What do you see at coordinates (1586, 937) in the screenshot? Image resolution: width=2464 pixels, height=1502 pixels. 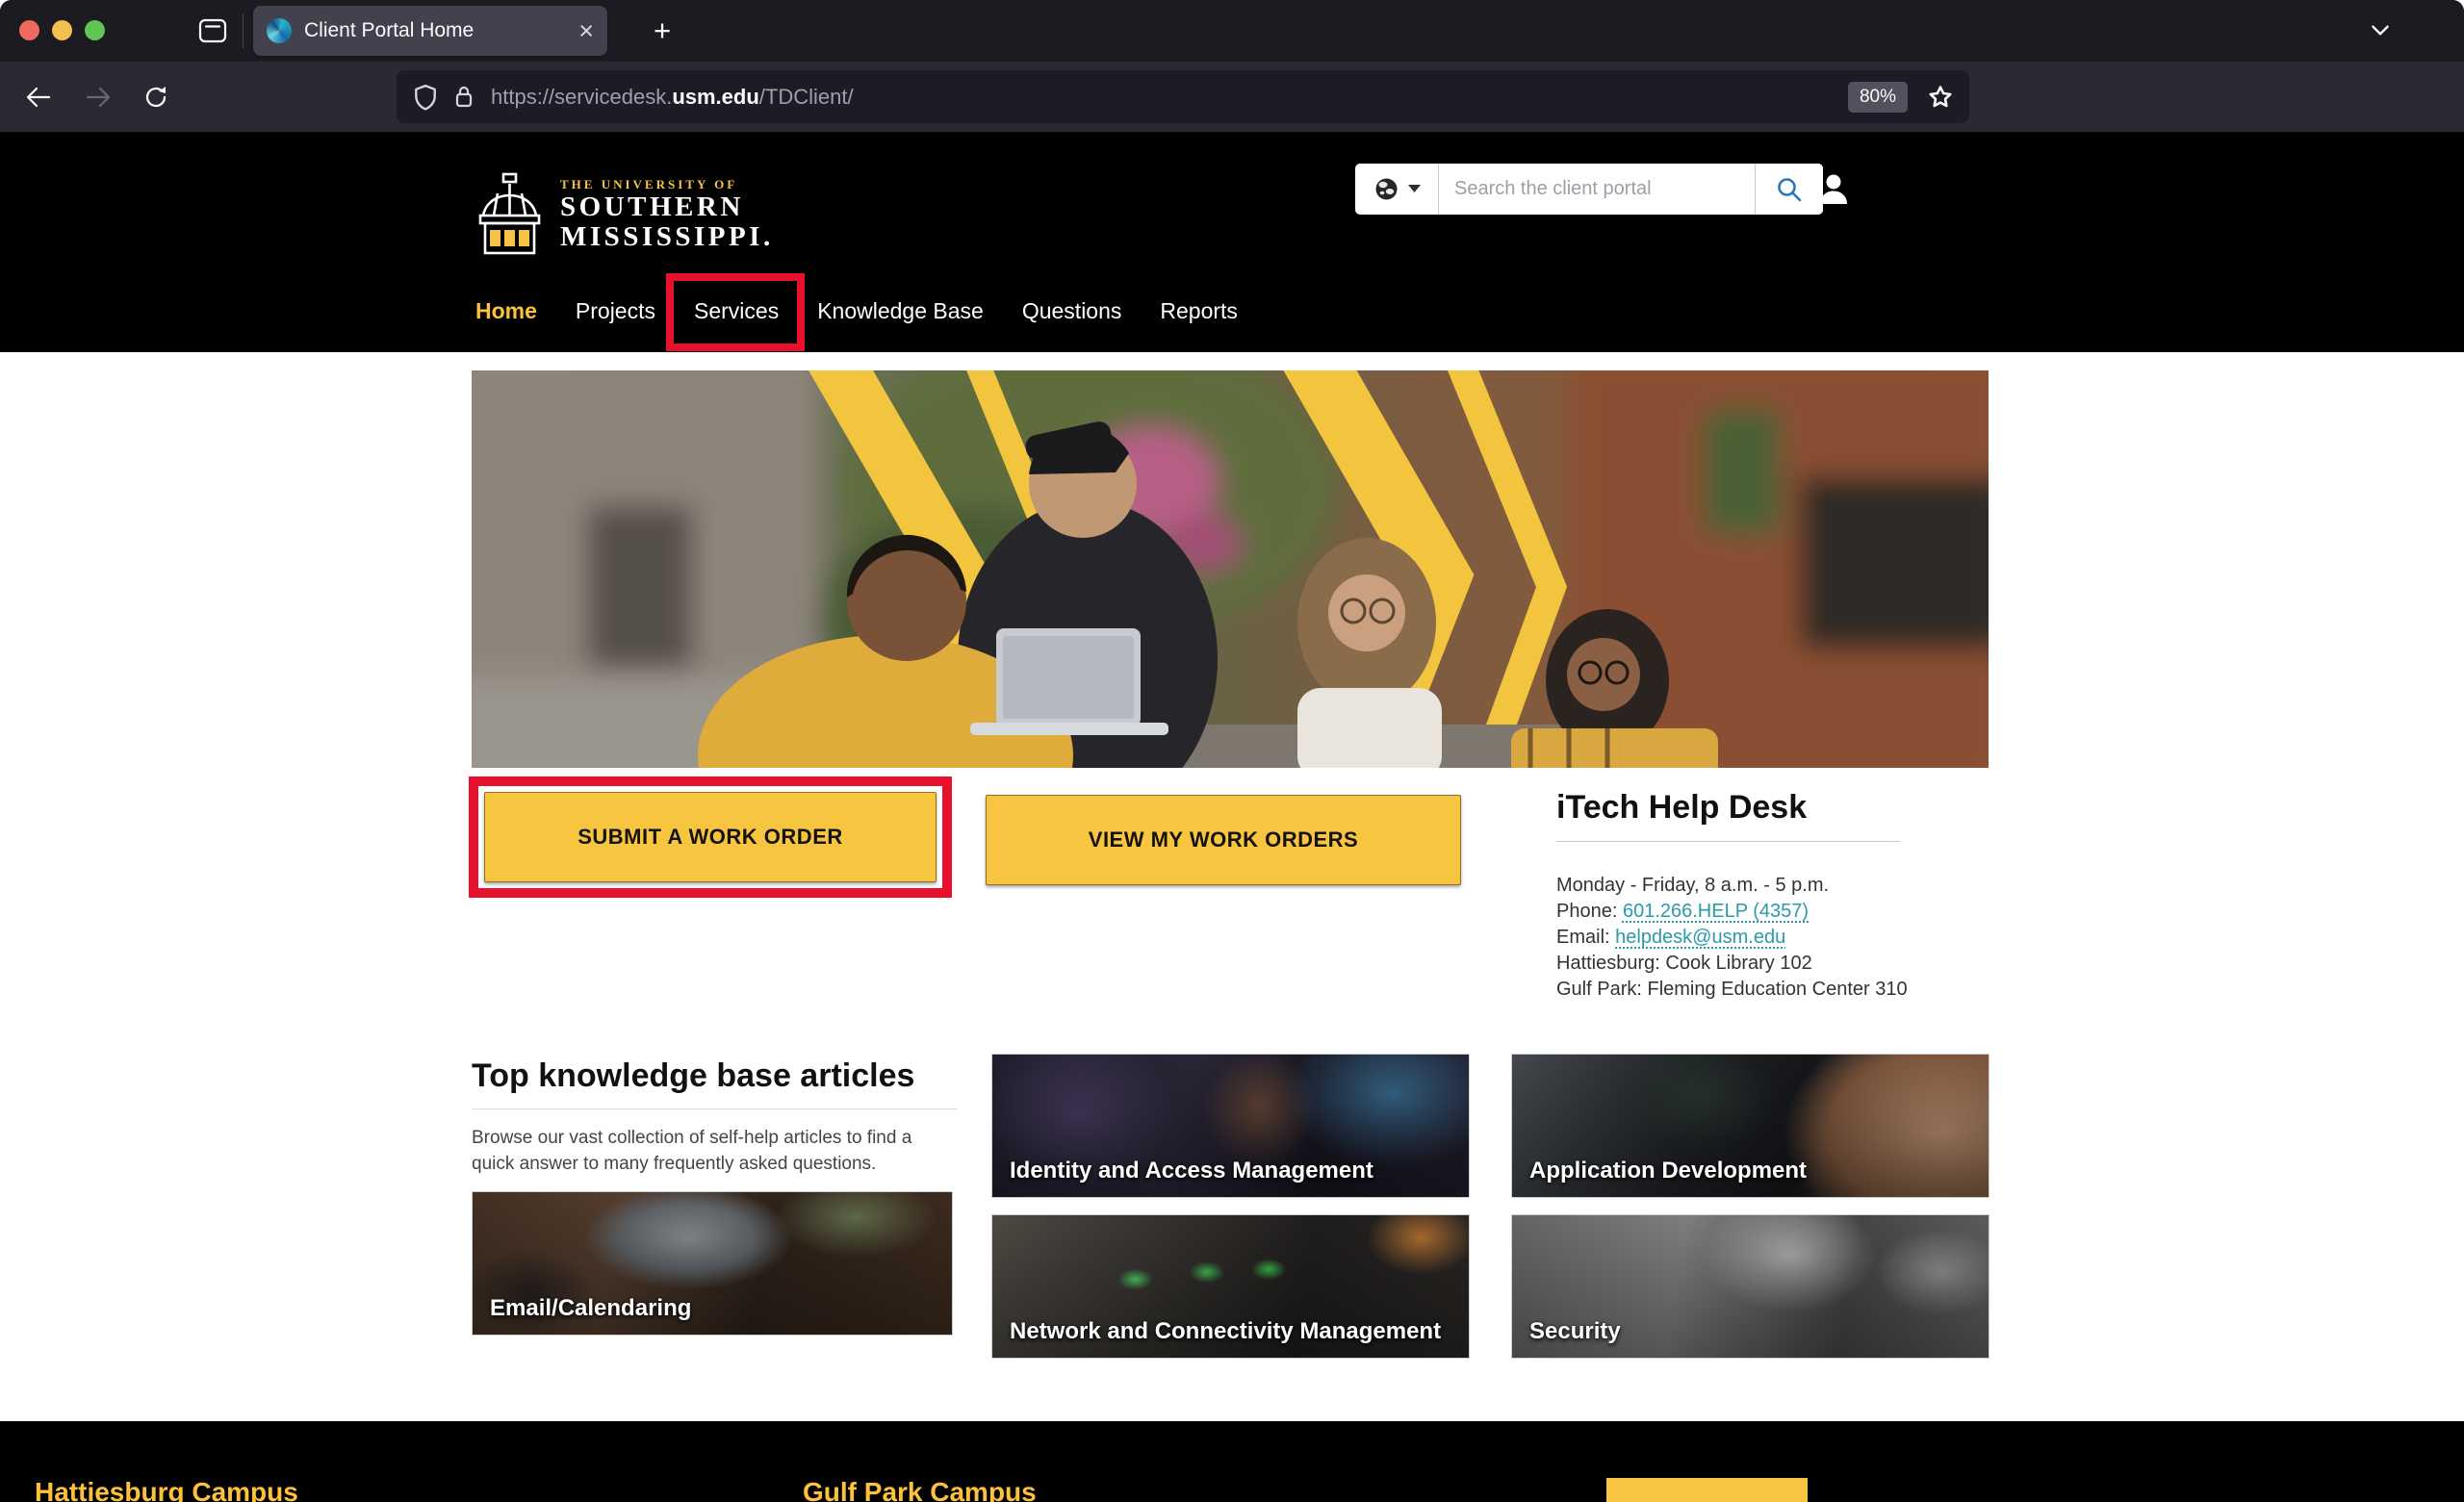 I see `email-label: Email:` at bounding box center [1586, 937].